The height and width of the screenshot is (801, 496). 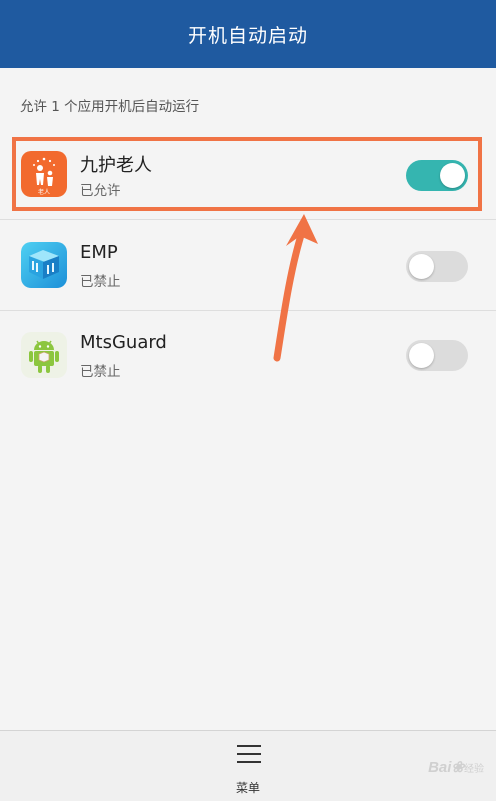 I want to click on baidu-watermark: Bai❀经验, so click(x=456, y=767).